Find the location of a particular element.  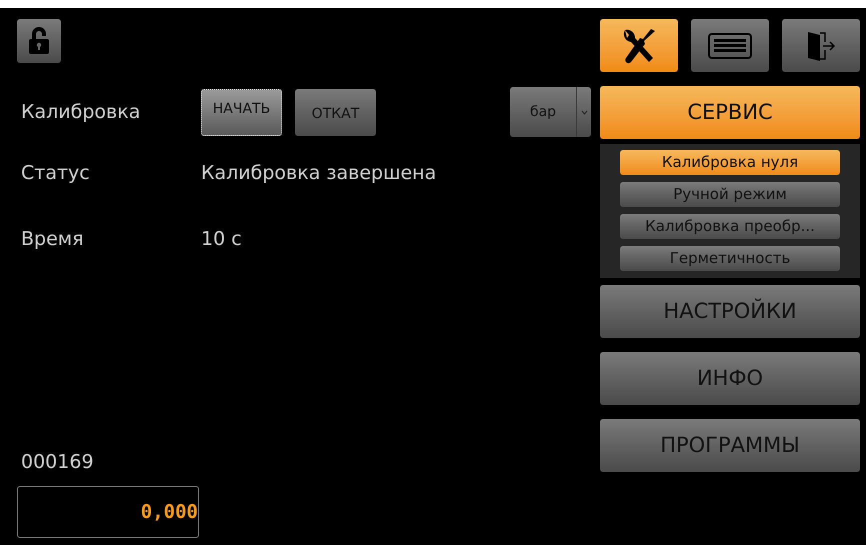

menu-button: СЕРВИС is located at coordinates (730, 112).